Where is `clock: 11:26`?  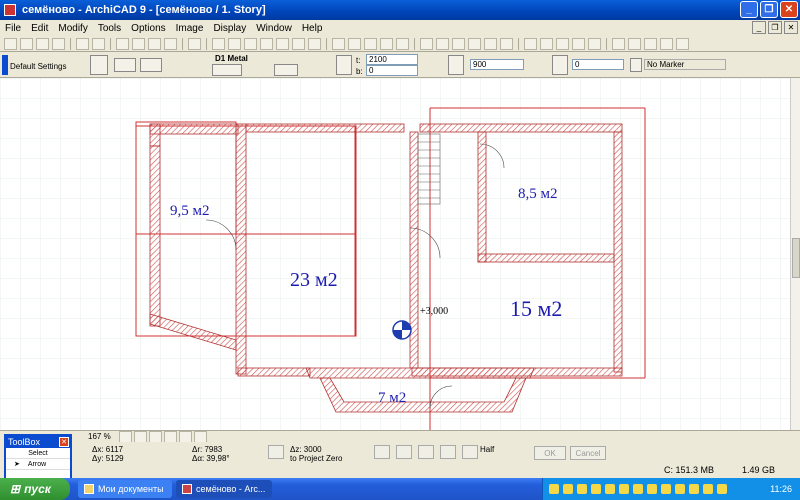
clock: 11:26 is located at coordinates (785, 489).